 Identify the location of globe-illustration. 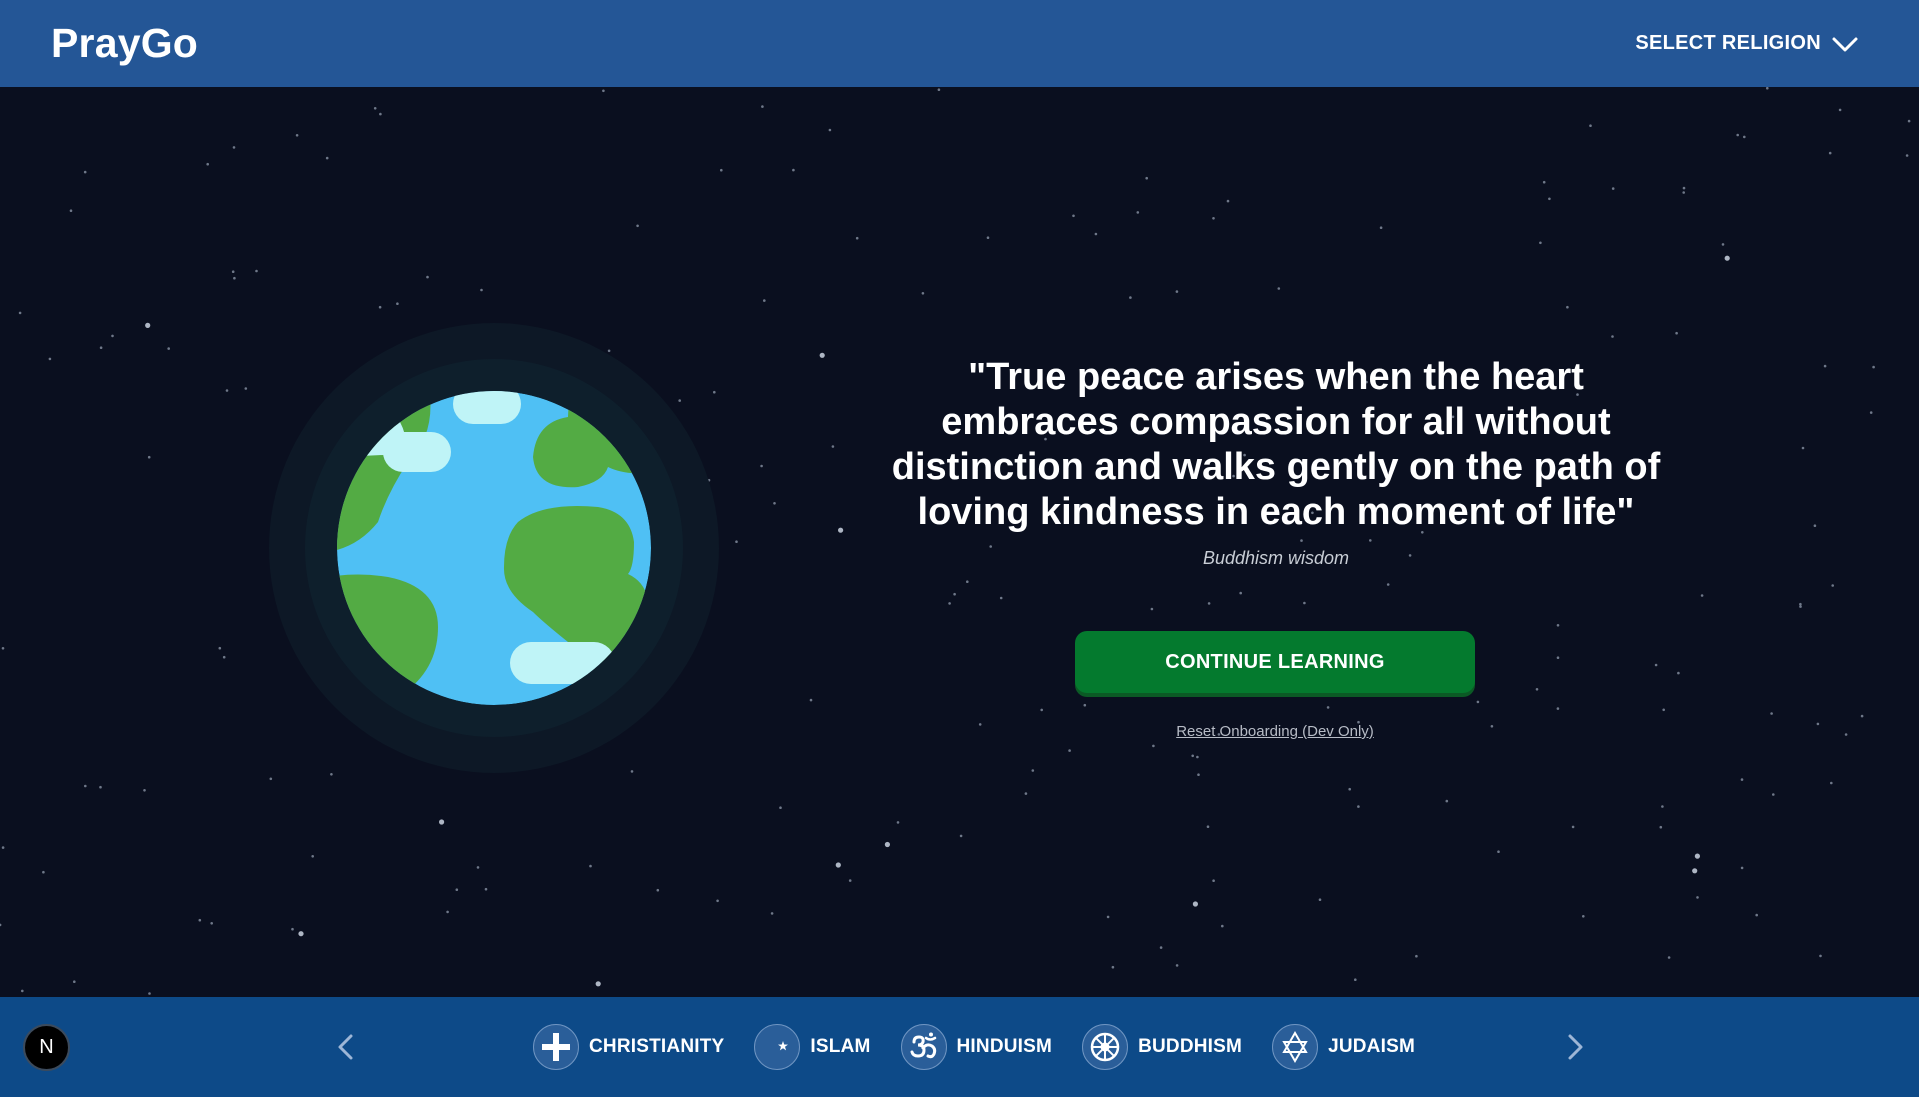
(494, 548).